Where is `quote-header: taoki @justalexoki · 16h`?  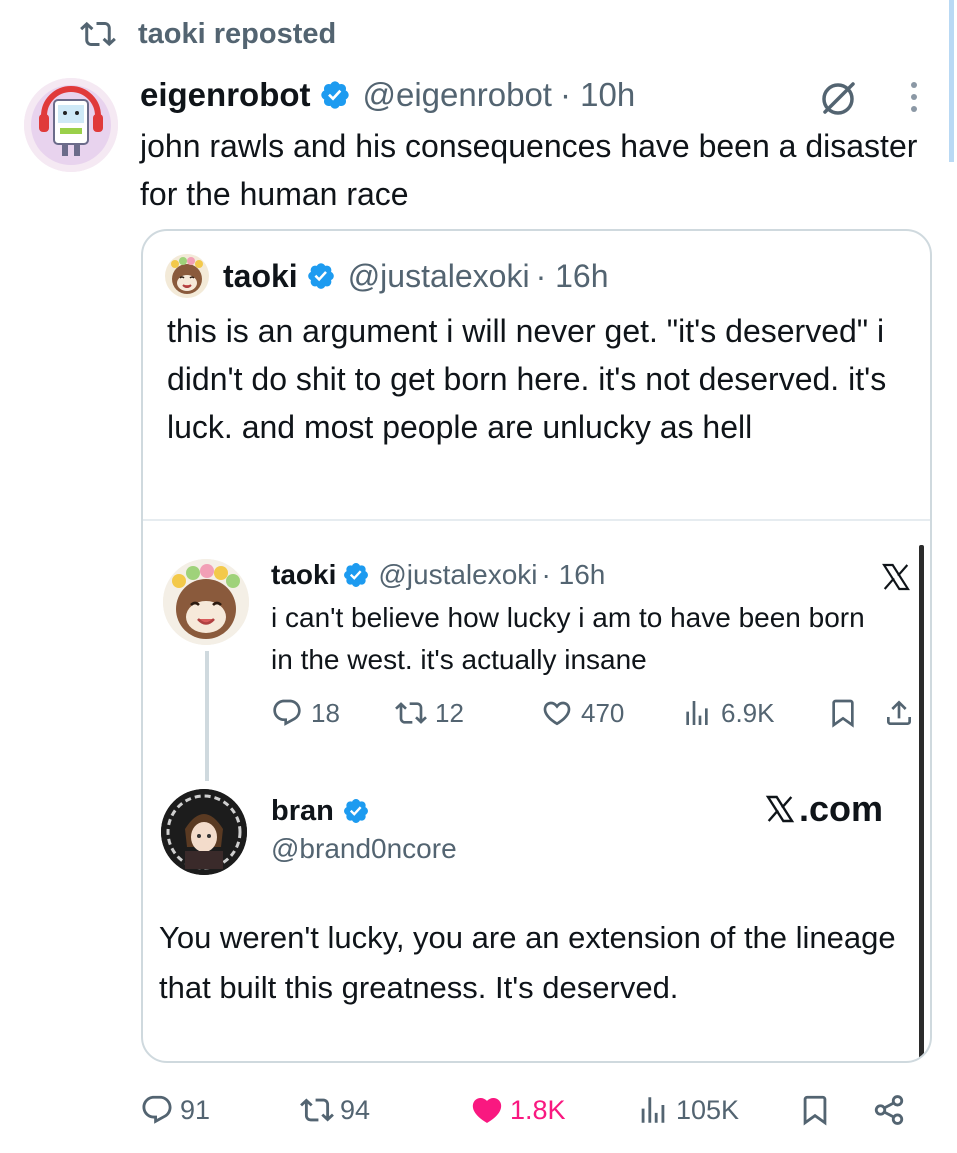 quote-header: taoki @justalexoki · 16h is located at coordinates (387, 276).